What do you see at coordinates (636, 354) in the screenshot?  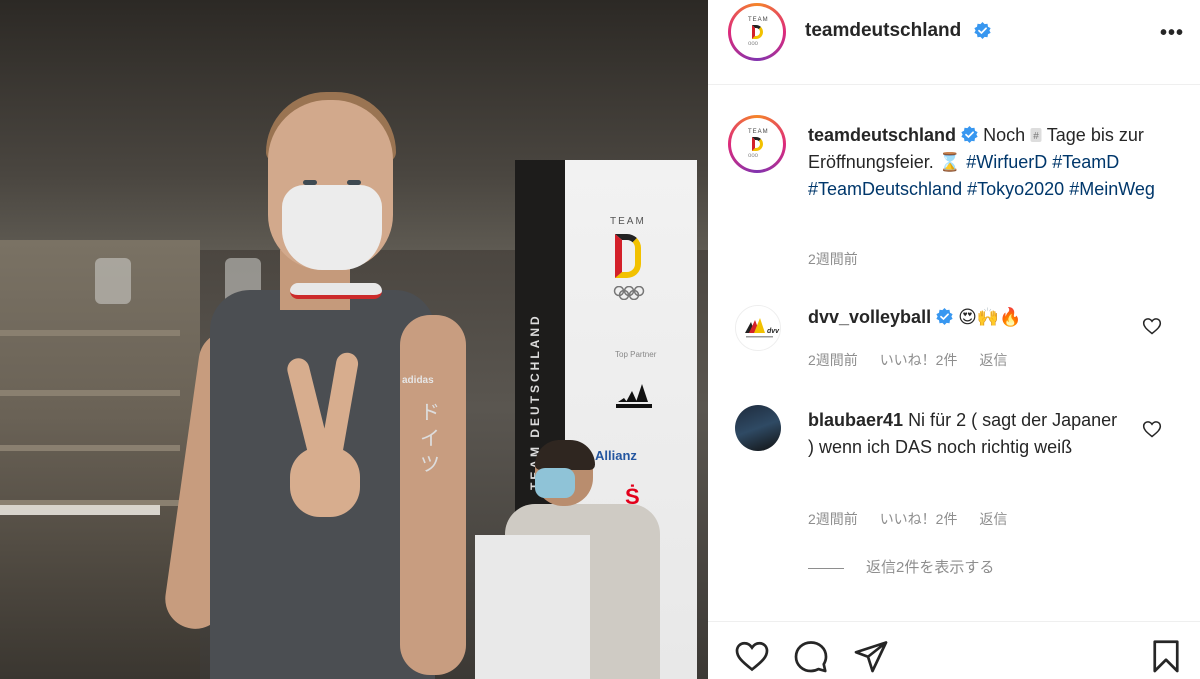 I see `banner-partner-text: Top Partner` at bounding box center [636, 354].